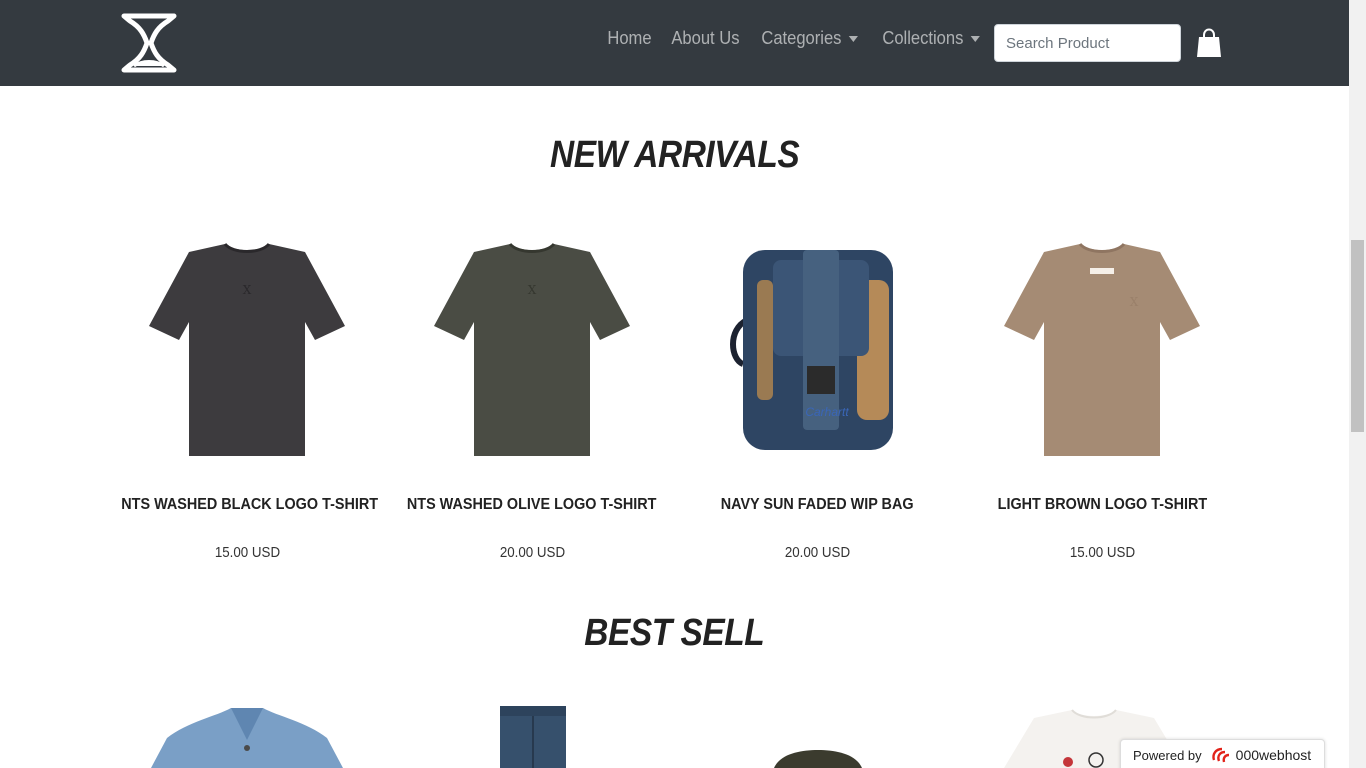  What do you see at coordinates (817, 355) in the screenshot?
I see `product-image: Carhartt` at bounding box center [817, 355].